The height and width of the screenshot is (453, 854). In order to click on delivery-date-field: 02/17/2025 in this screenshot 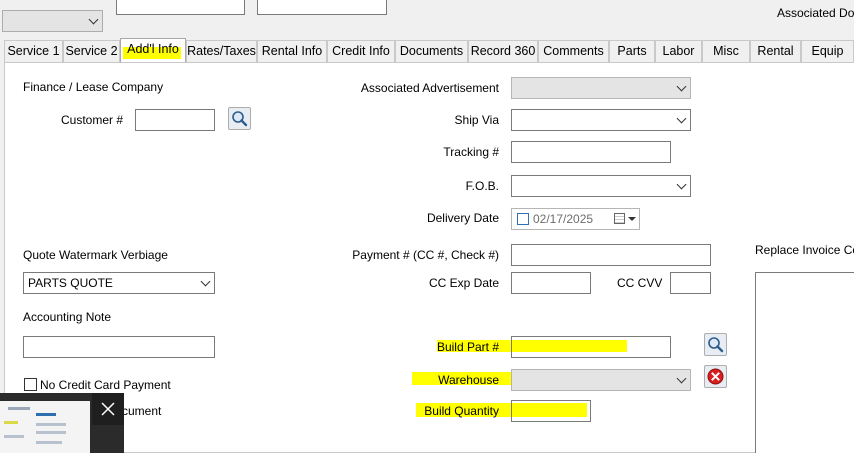, I will do `click(575, 219)`.